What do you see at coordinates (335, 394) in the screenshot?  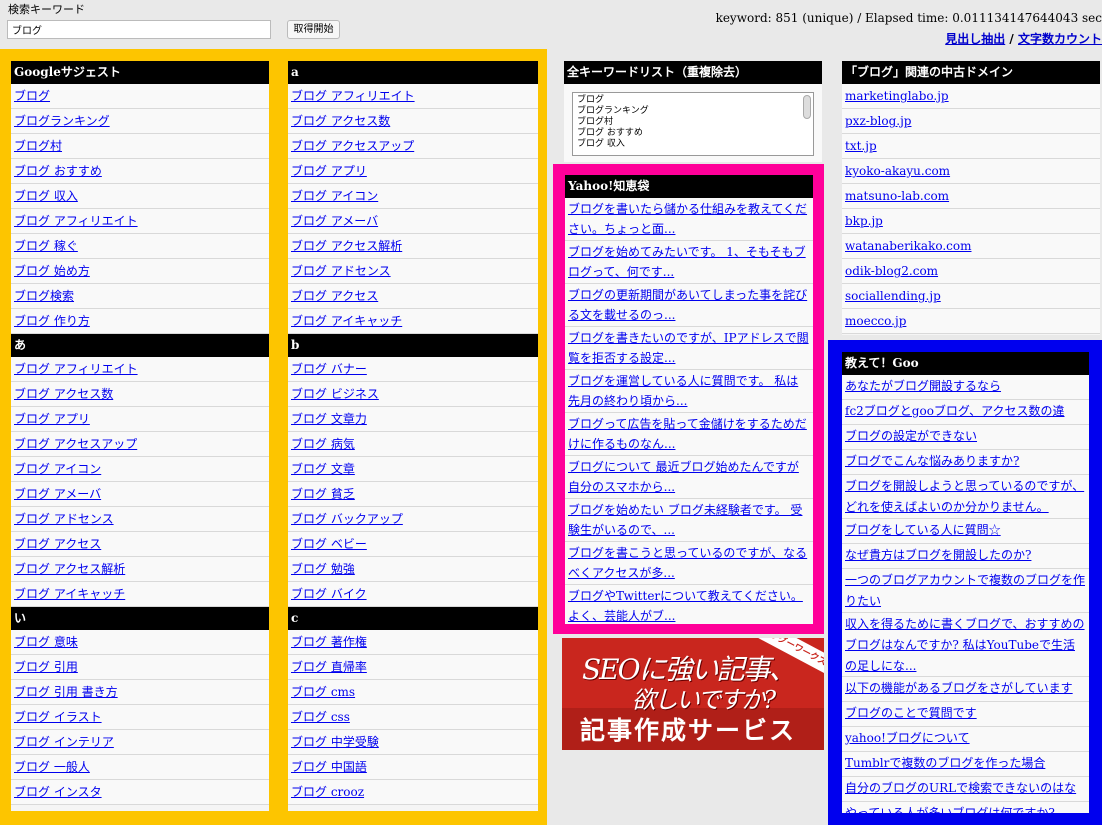 I see `list-item-link: ブログ ビジネス` at bounding box center [335, 394].